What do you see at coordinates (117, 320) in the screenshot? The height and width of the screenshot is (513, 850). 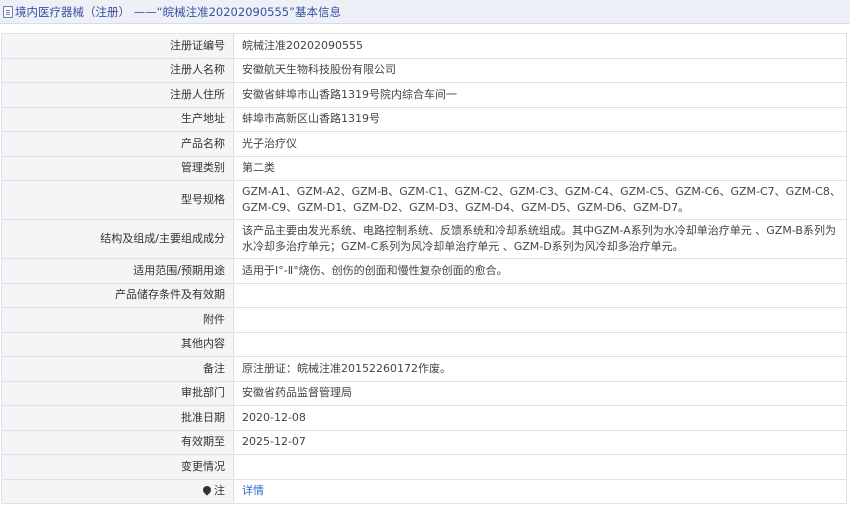 I see `row-label: 附件` at bounding box center [117, 320].